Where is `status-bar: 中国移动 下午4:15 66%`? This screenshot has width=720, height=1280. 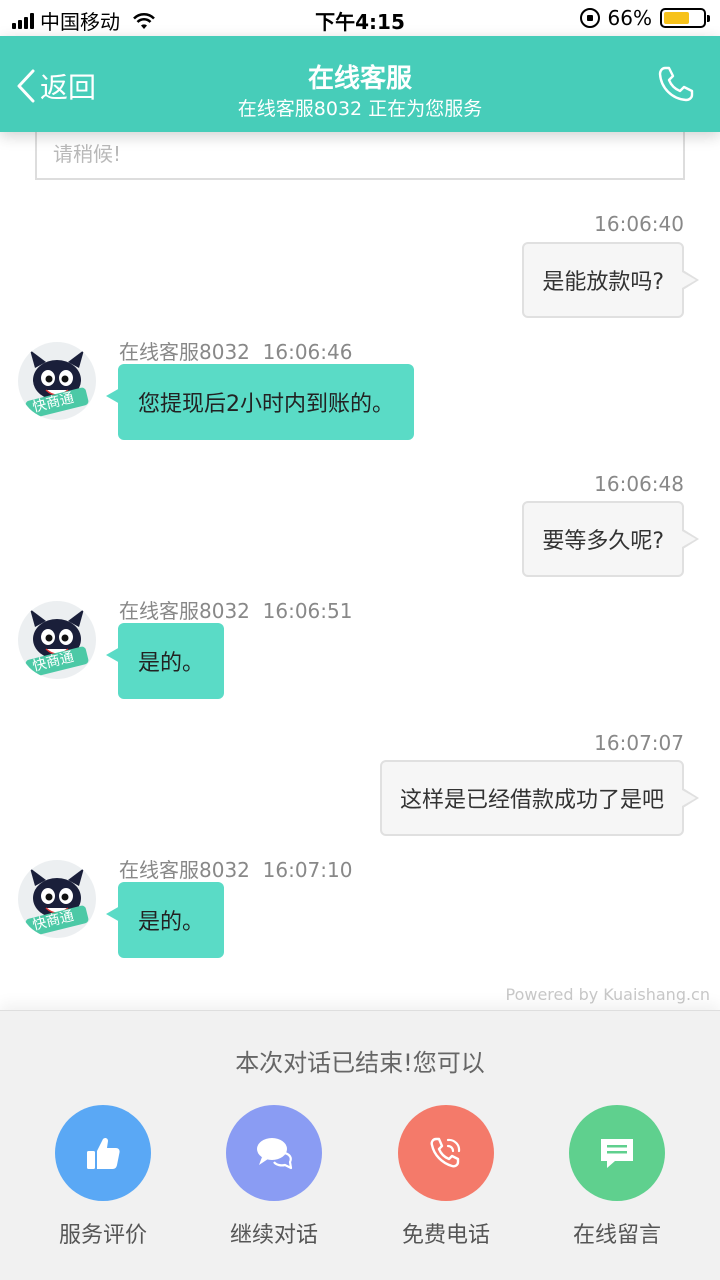 status-bar: 中国移动 下午4:15 66% is located at coordinates (360, 18).